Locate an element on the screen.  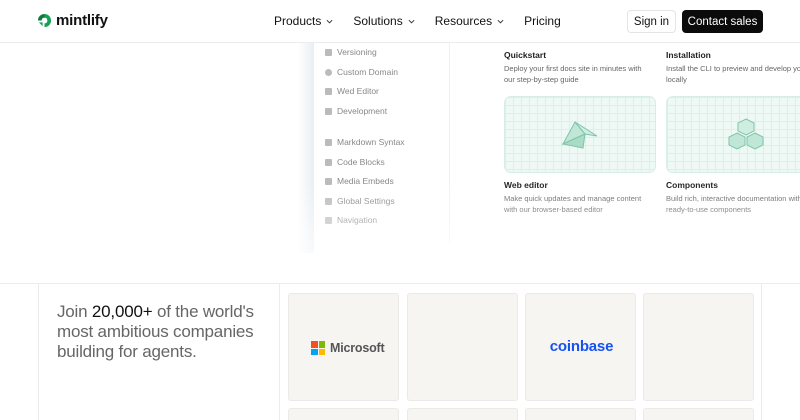
markdown-icon is located at coordinates (328, 142).